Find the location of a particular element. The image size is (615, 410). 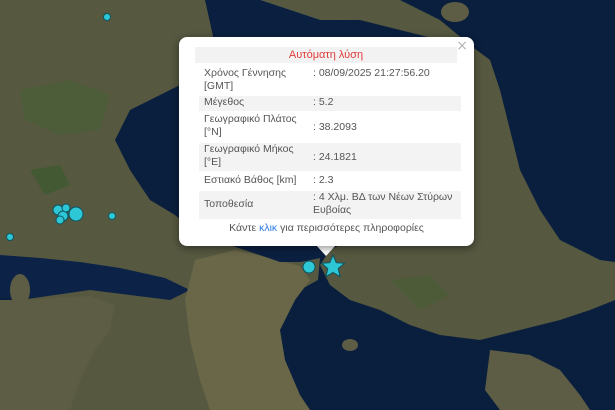

row-magnitude: Μέγεθος : 5.2 is located at coordinates (330, 103).